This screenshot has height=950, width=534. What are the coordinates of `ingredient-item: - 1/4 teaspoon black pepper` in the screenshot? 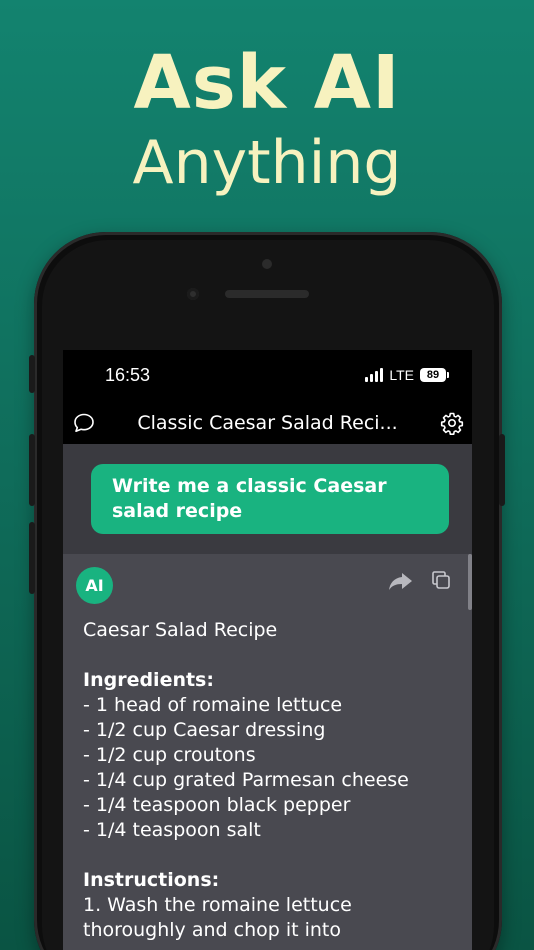 It's located at (217, 805).